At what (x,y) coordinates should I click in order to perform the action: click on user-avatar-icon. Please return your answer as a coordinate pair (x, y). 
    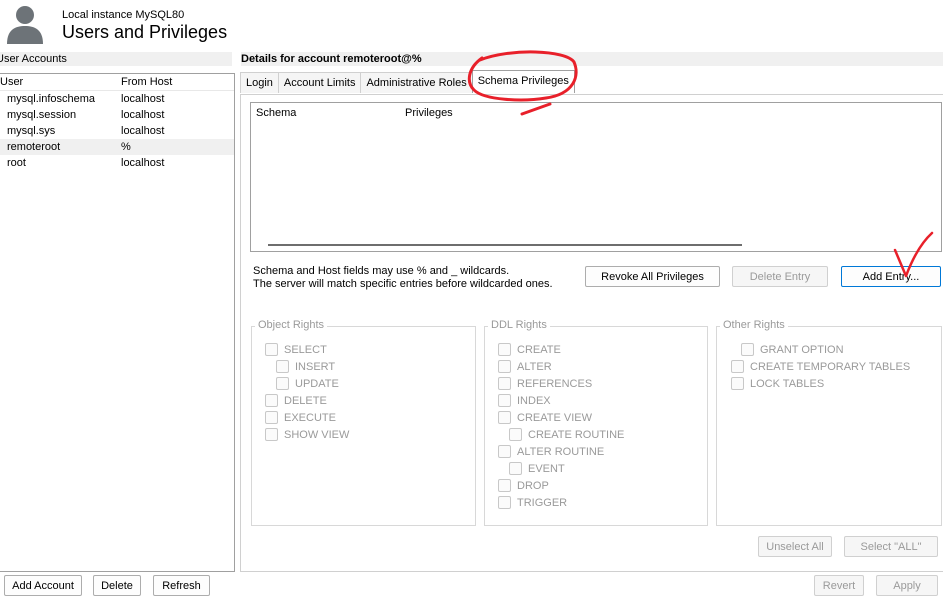
    Looking at the image, I should click on (25, 25).